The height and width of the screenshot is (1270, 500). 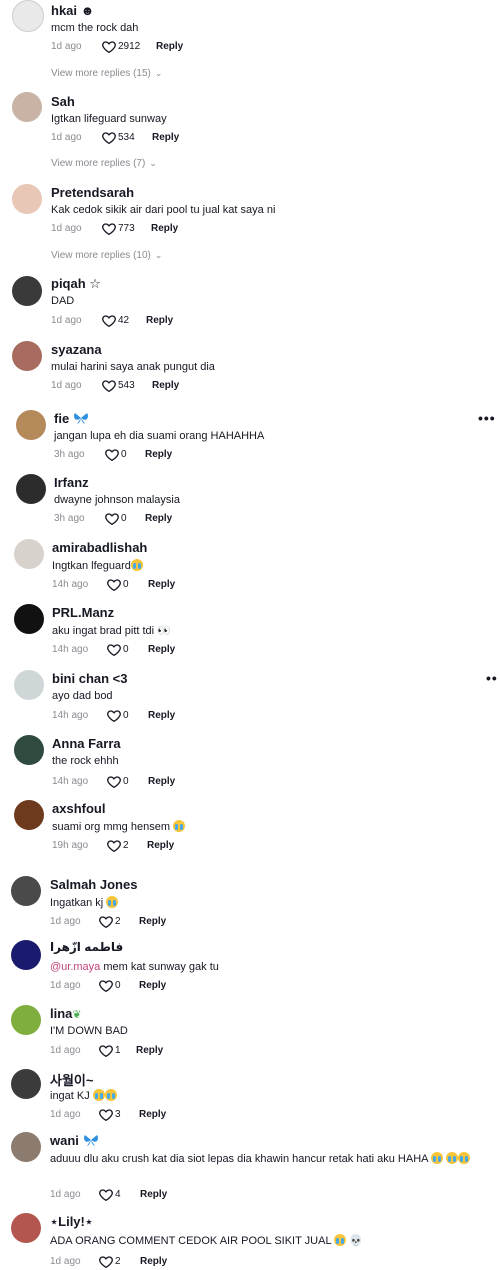 What do you see at coordinates (92, 192) in the screenshot?
I see `comment-author: Pretendsarah` at bounding box center [92, 192].